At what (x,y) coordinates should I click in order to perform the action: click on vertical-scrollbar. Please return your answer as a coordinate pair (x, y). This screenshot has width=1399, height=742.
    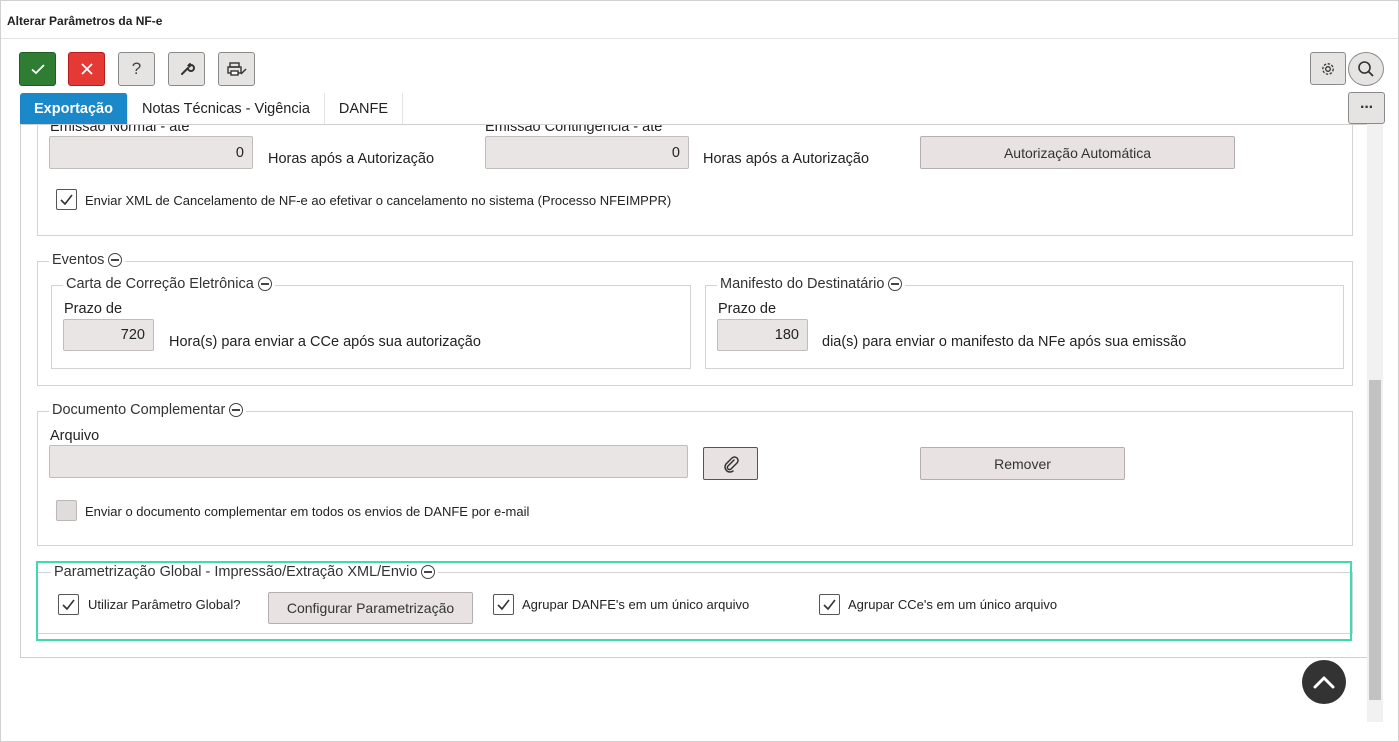
    Looking at the image, I should click on (1375, 423).